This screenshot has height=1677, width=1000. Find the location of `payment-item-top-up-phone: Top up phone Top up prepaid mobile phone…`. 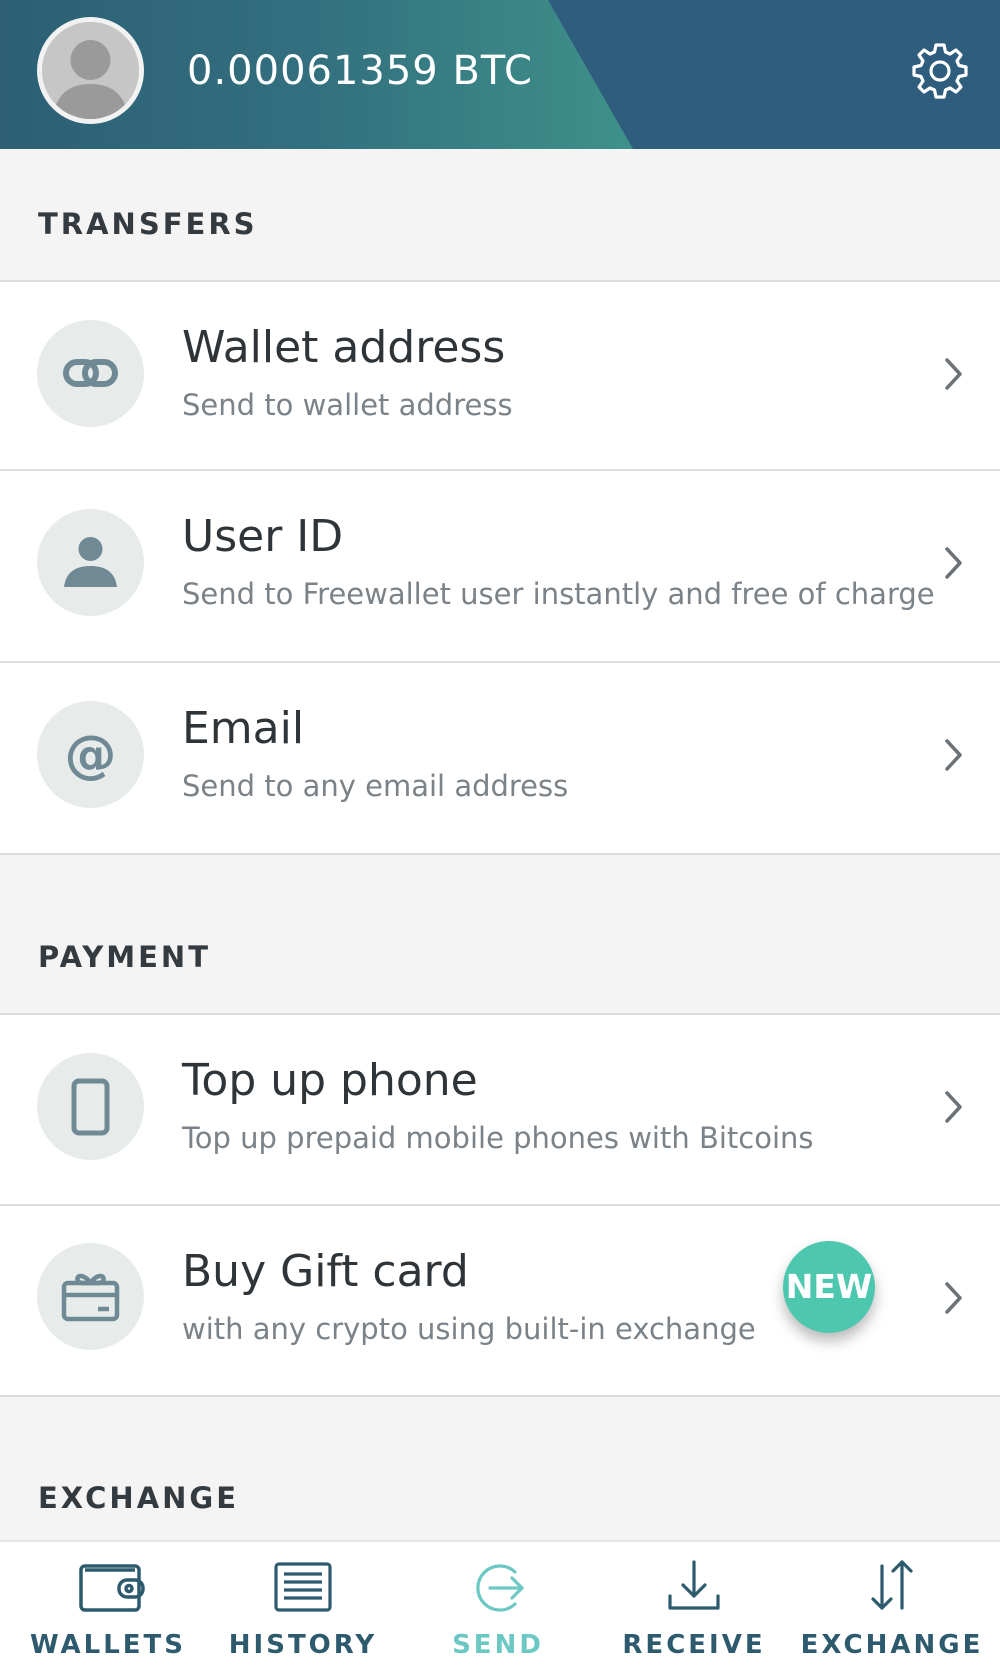

payment-item-top-up-phone: Top up phone Top up prepaid mobile phone… is located at coordinates (500, 1109).